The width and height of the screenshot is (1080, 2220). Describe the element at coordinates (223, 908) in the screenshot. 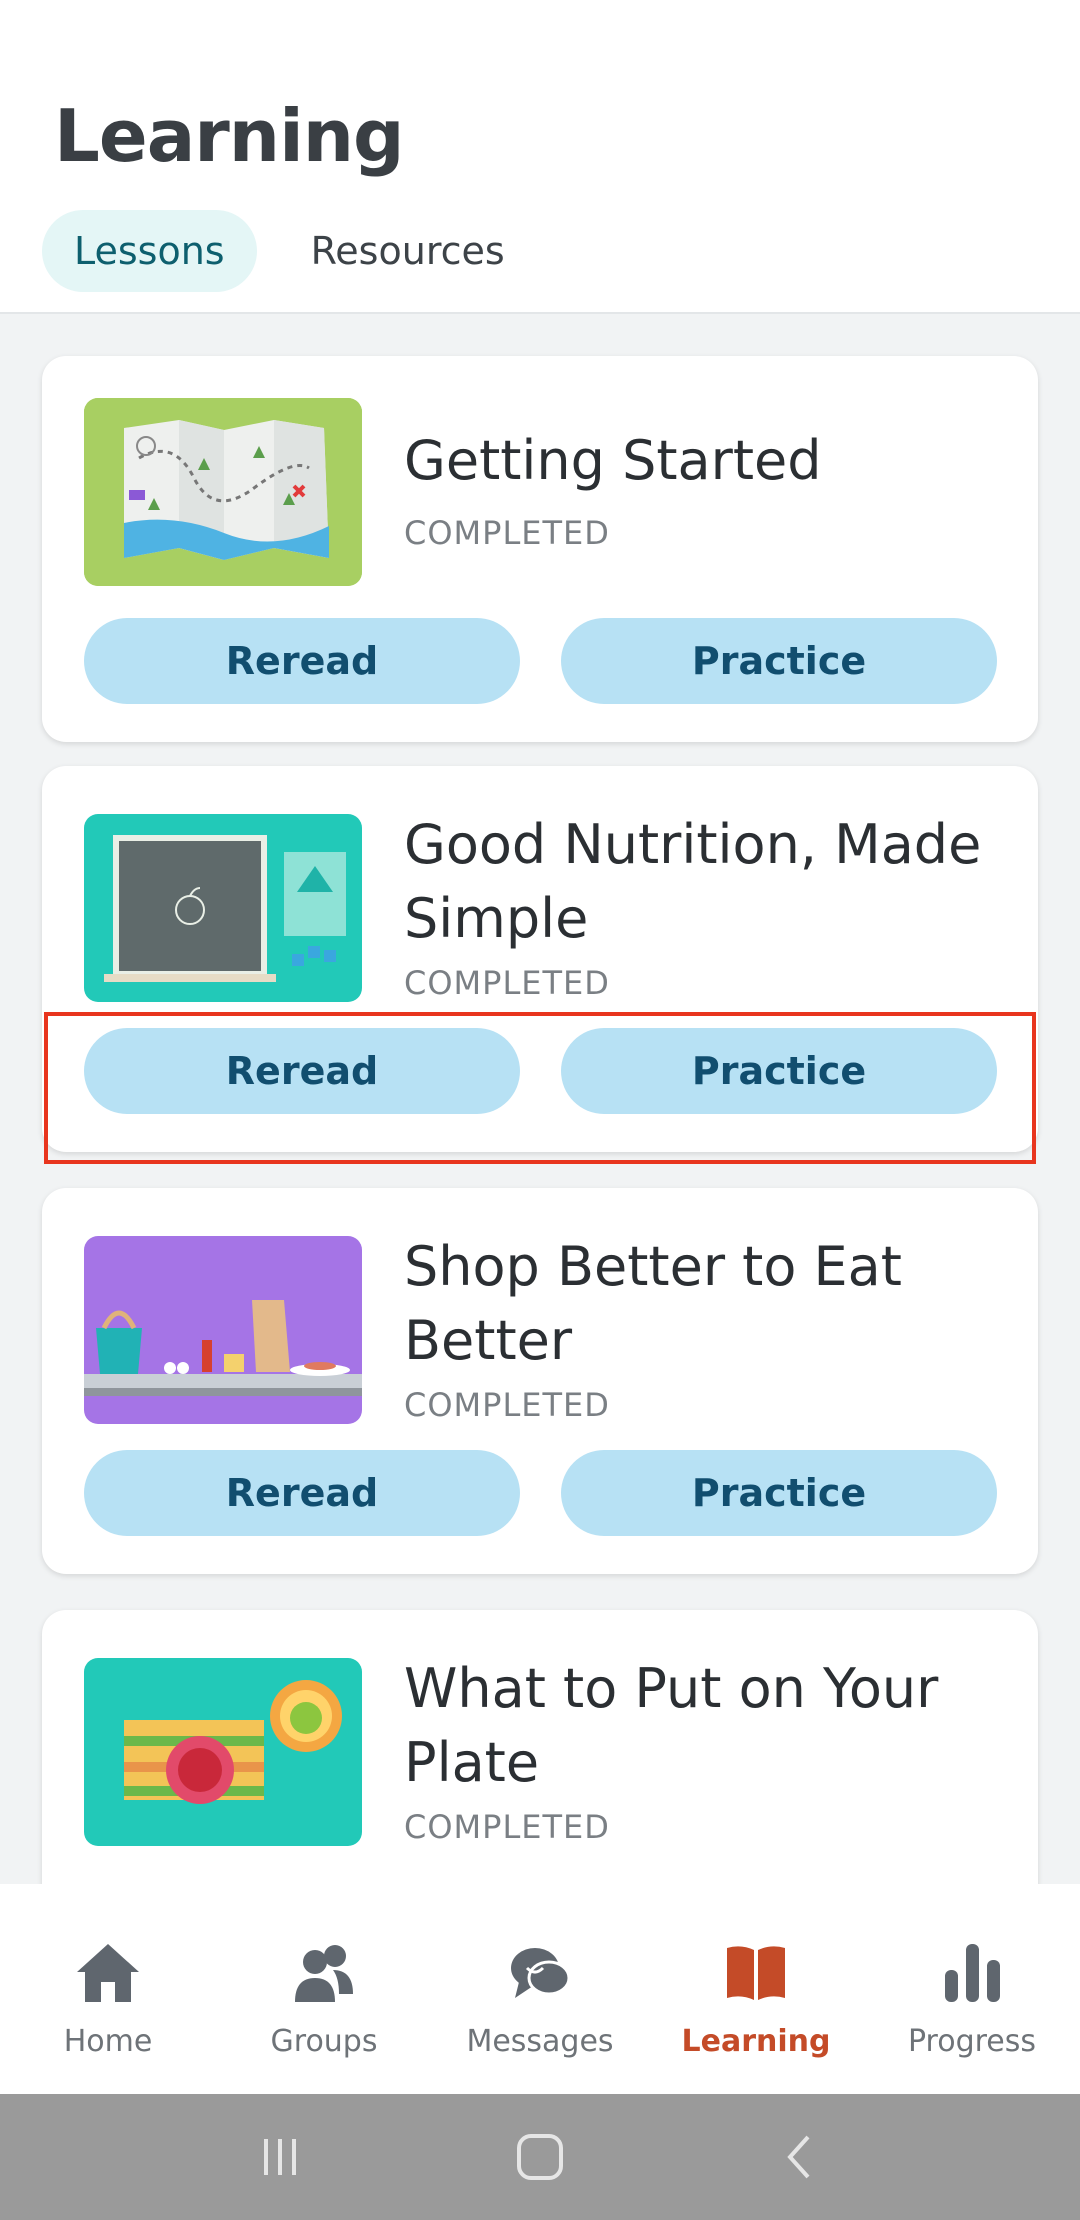

I see `chalkboard-image` at that location.